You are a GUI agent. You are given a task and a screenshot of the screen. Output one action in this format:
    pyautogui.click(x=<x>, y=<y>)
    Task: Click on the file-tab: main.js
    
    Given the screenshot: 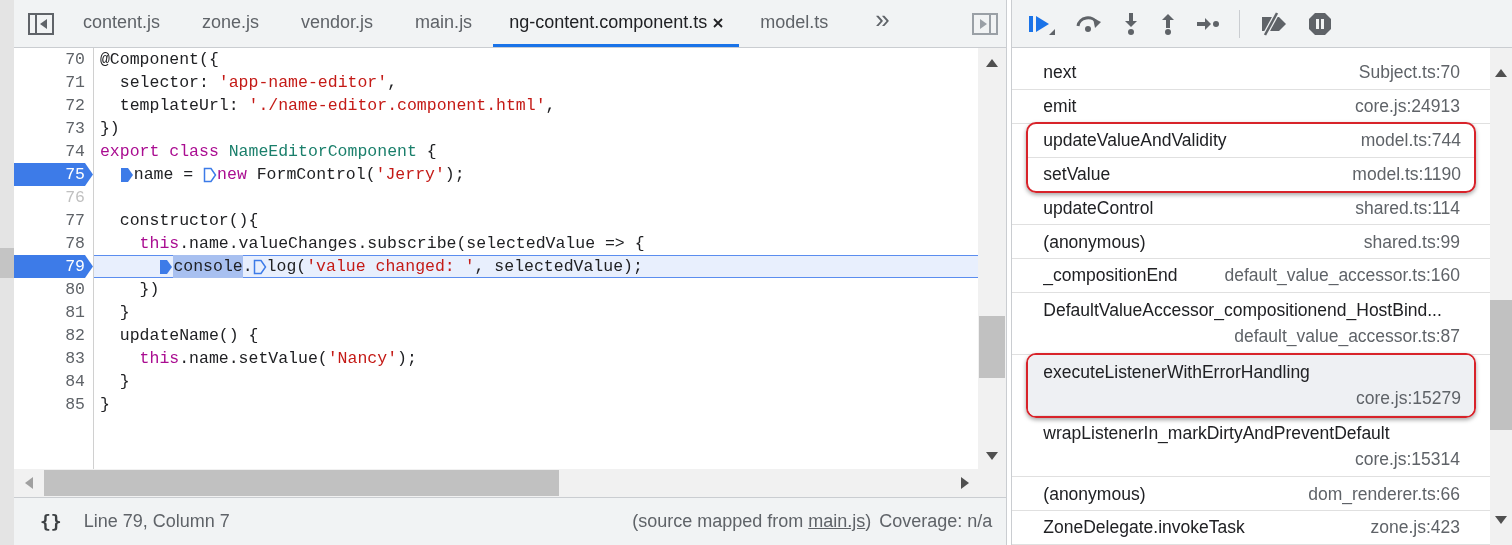 What is the action you would take?
    pyautogui.click(x=444, y=24)
    